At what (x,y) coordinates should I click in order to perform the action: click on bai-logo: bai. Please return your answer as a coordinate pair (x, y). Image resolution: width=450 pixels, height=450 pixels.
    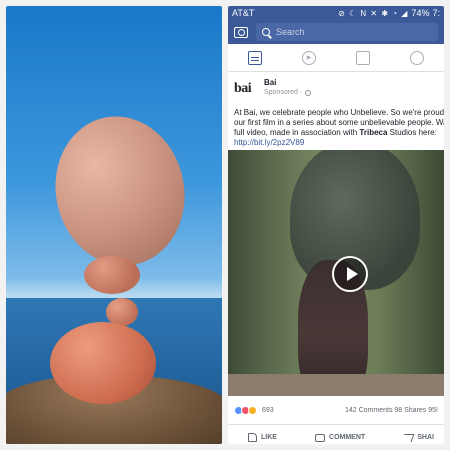
    Looking at the image, I should click on (246, 89).